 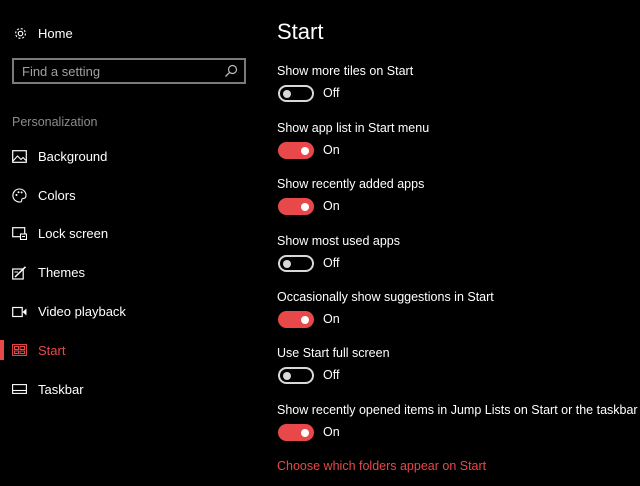 What do you see at coordinates (19, 195) in the screenshot?
I see `palette-icon` at bounding box center [19, 195].